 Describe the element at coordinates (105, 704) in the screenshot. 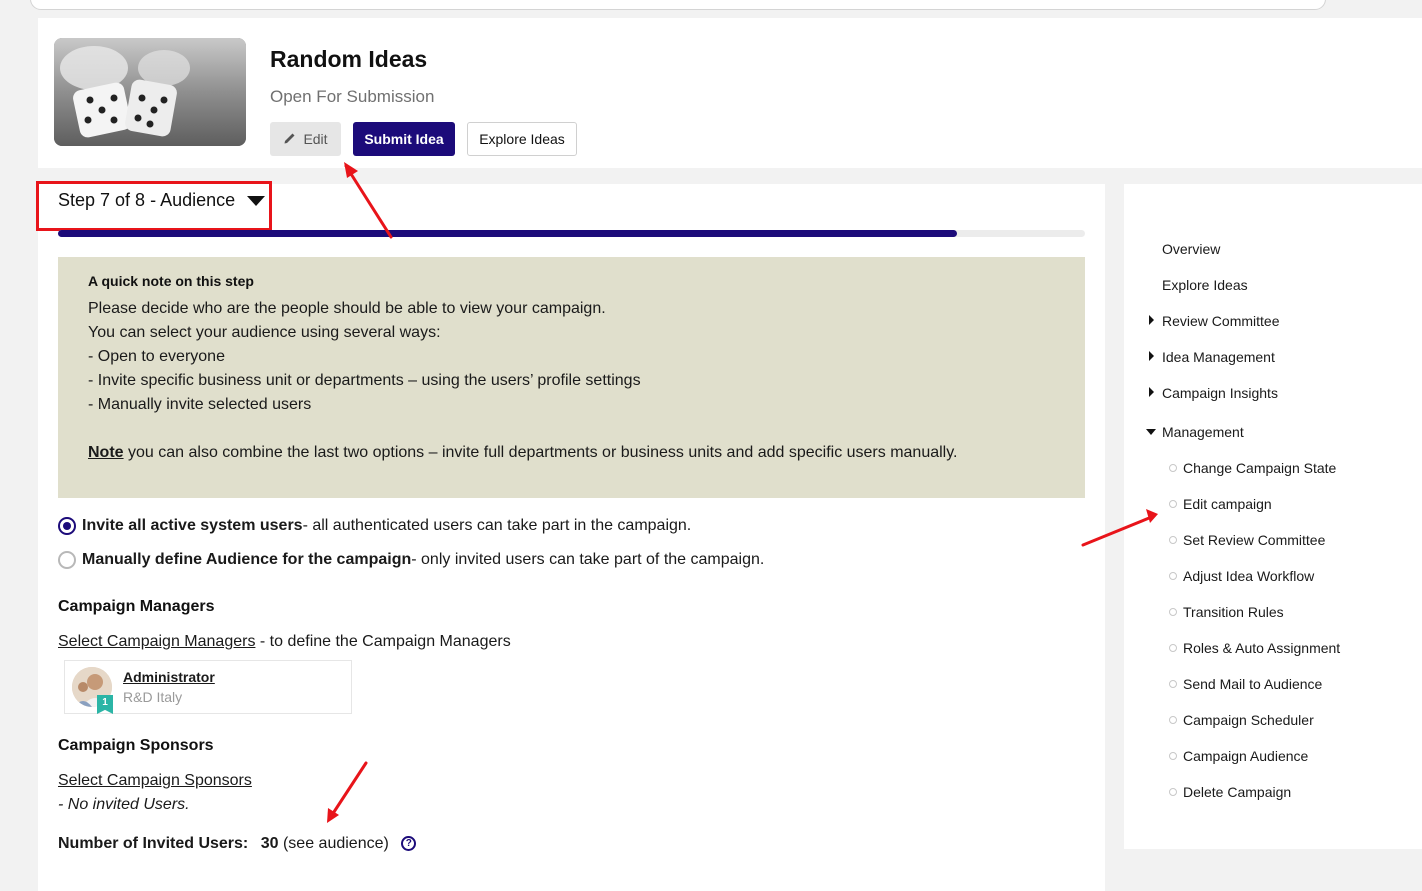

I see `rank-badge: 1` at that location.